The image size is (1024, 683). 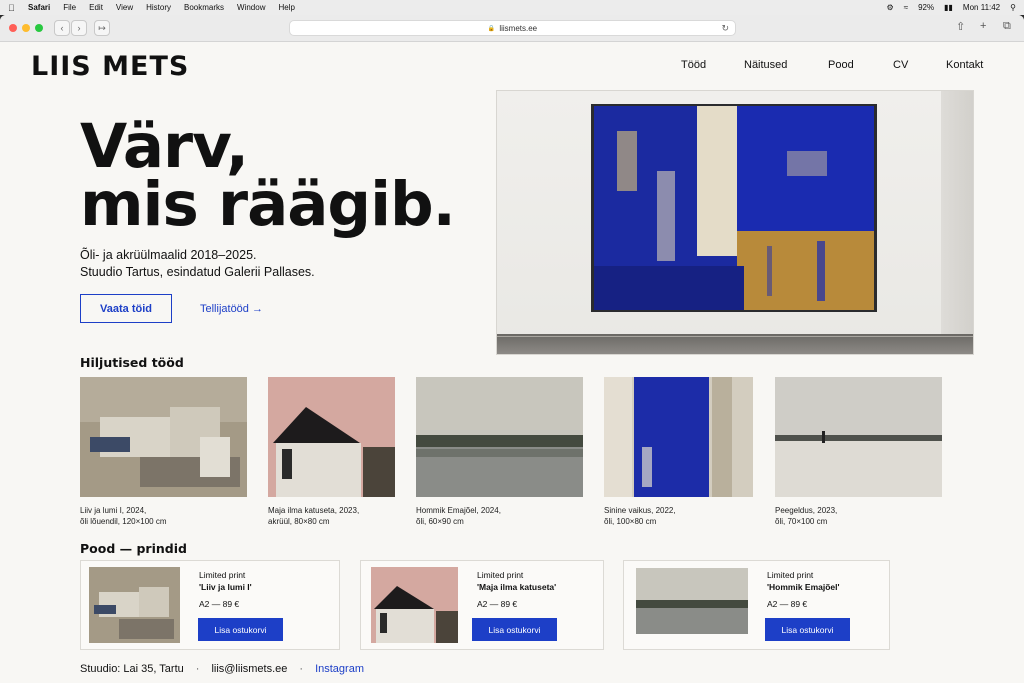 I want to click on sidebar-icon: ↦, so click(x=102, y=27).